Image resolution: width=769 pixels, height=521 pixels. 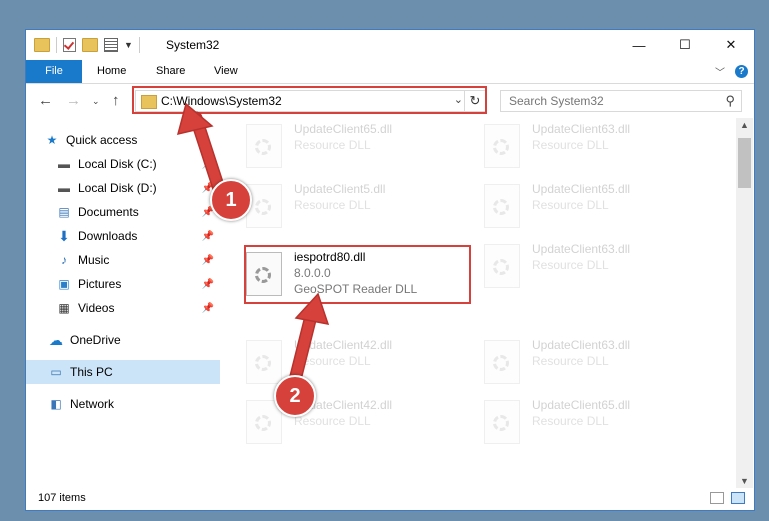 I want to click on sidebar-item-local-disk-c: ▬ Local Disk (C:) 📌, so click(x=123, y=164).